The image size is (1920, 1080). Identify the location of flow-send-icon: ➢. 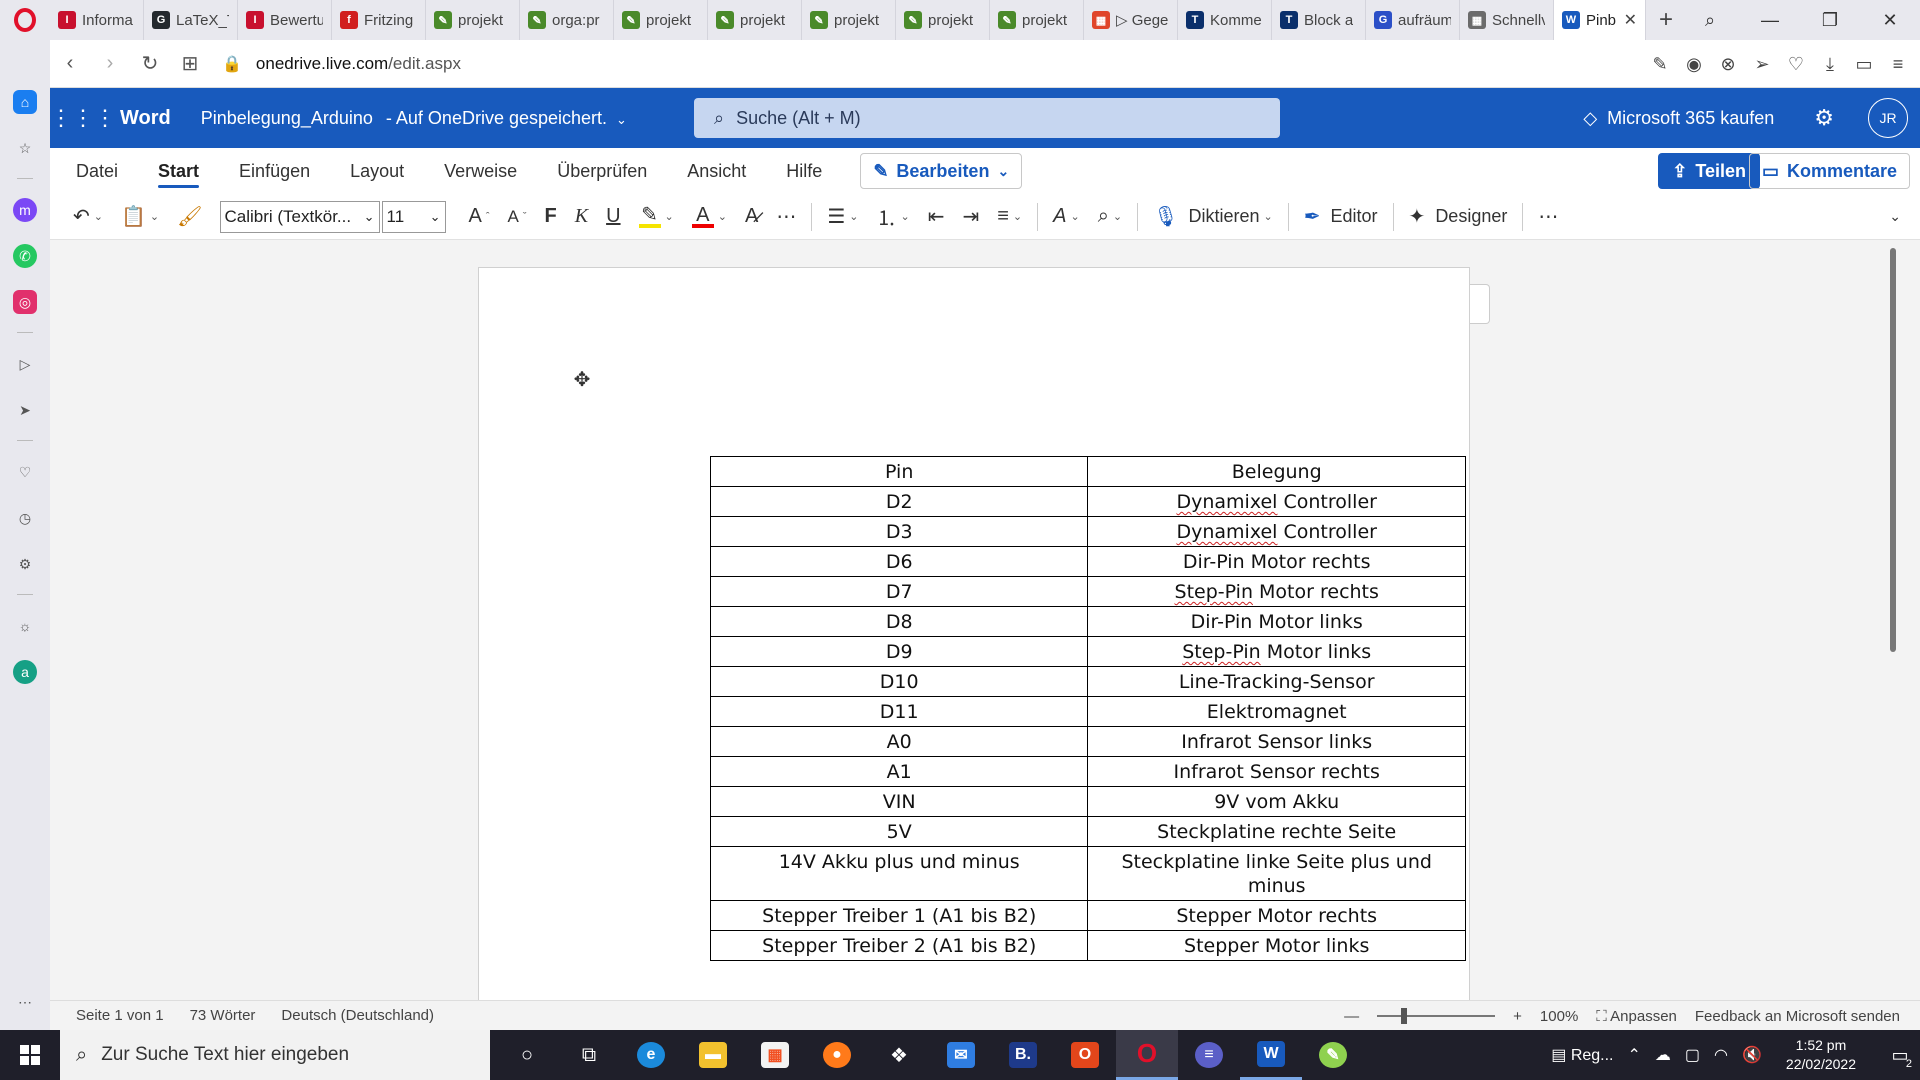
(1762, 64).